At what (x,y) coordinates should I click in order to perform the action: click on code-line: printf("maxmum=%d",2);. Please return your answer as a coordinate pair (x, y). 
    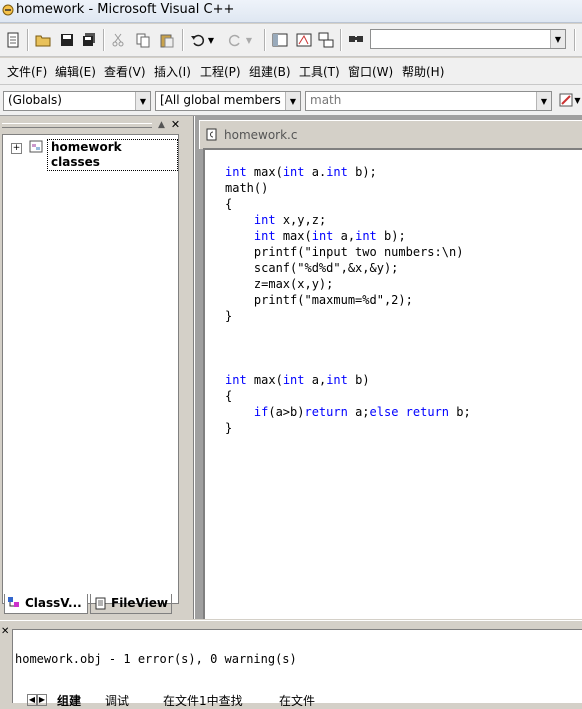
    Looking at the image, I should click on (348, 300).